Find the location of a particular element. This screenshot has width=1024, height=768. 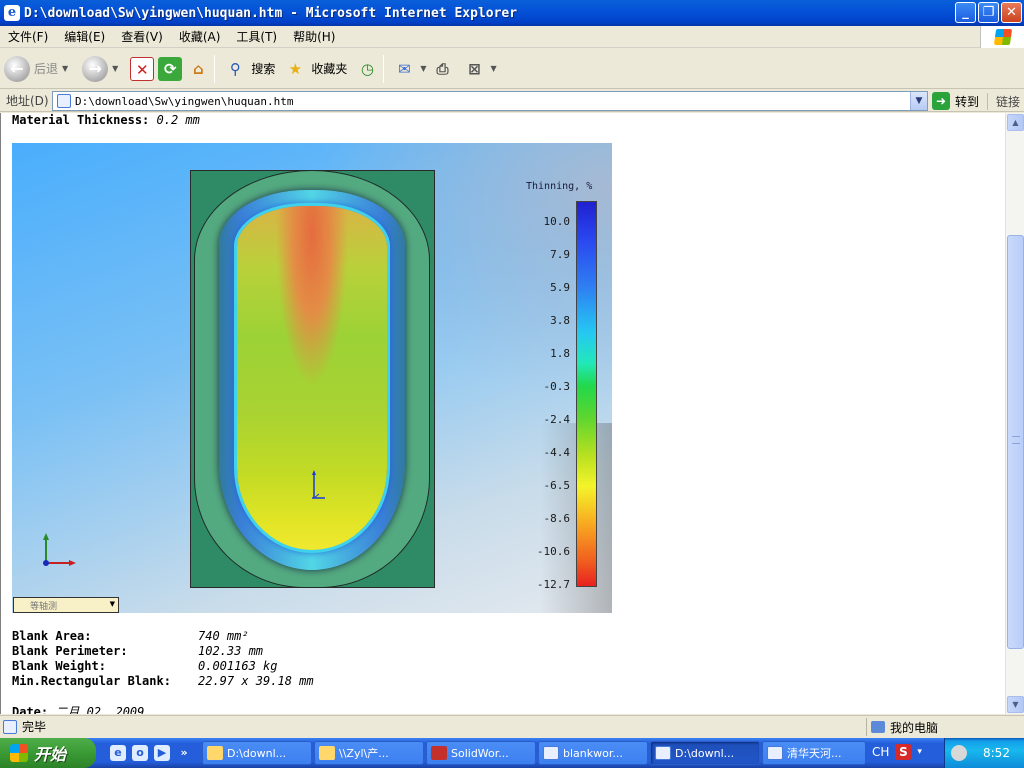

close-button: ✕ is located at coordinates (1011, 12).